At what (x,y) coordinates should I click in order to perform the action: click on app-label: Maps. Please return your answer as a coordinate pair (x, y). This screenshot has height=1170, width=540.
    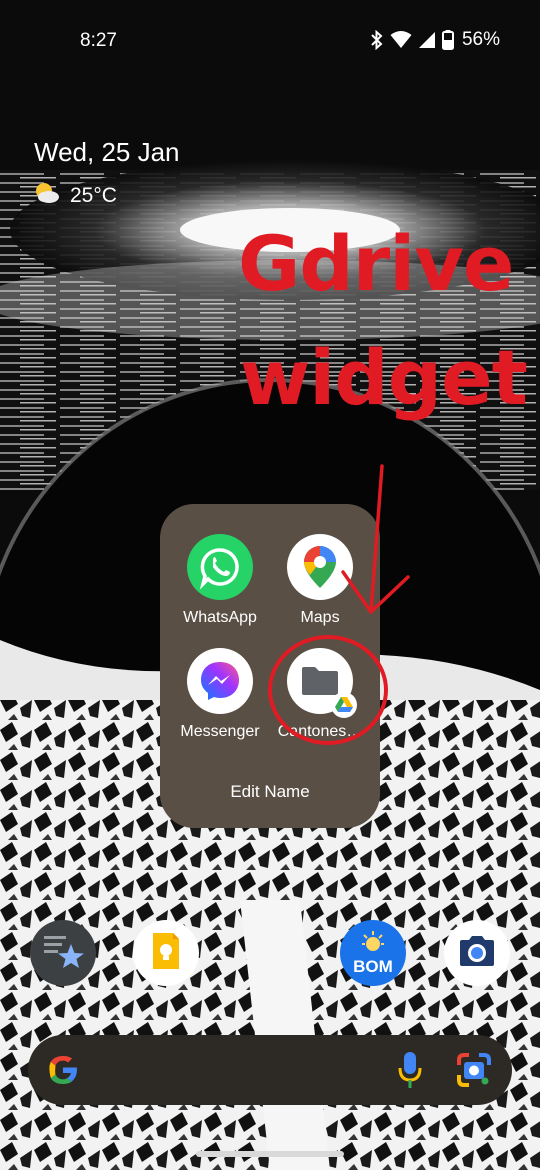
    Looking at the image, I should click on (320, 617).